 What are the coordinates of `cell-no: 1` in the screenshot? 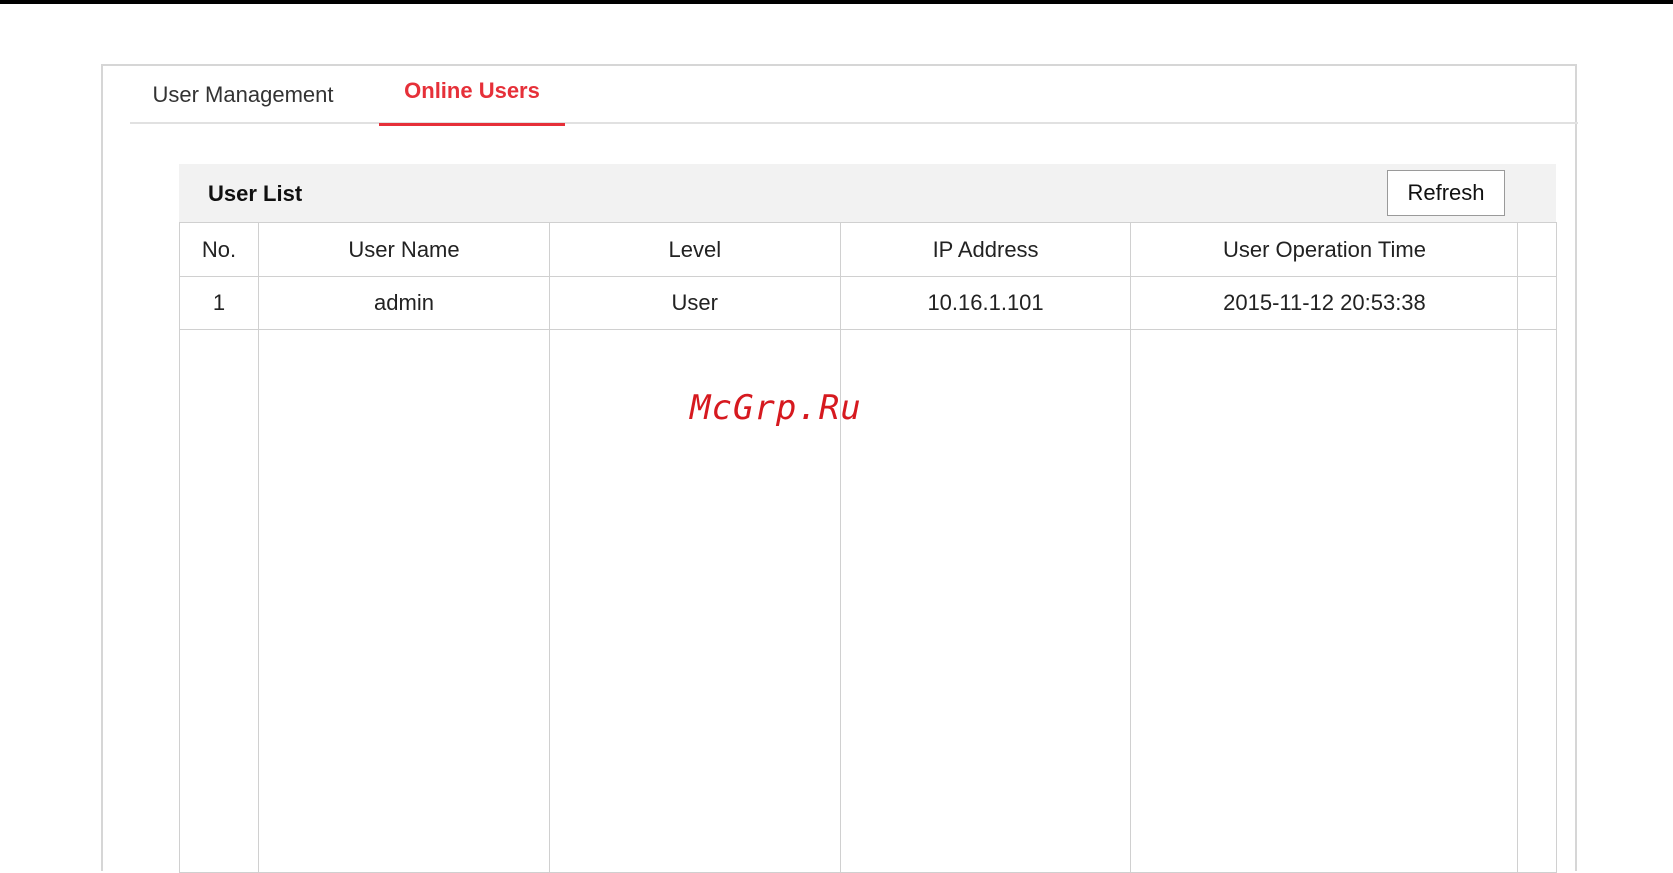 It's located at (219, 303).